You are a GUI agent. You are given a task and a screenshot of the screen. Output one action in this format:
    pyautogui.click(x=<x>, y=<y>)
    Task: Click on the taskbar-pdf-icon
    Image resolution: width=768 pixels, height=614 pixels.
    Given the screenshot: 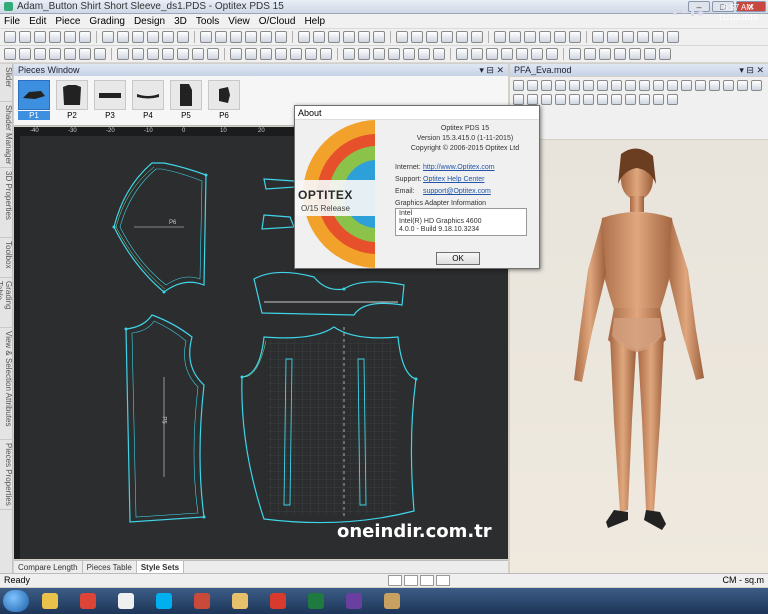 What is the action you would take?
    pyautogui.click(x=126, y=601)
    